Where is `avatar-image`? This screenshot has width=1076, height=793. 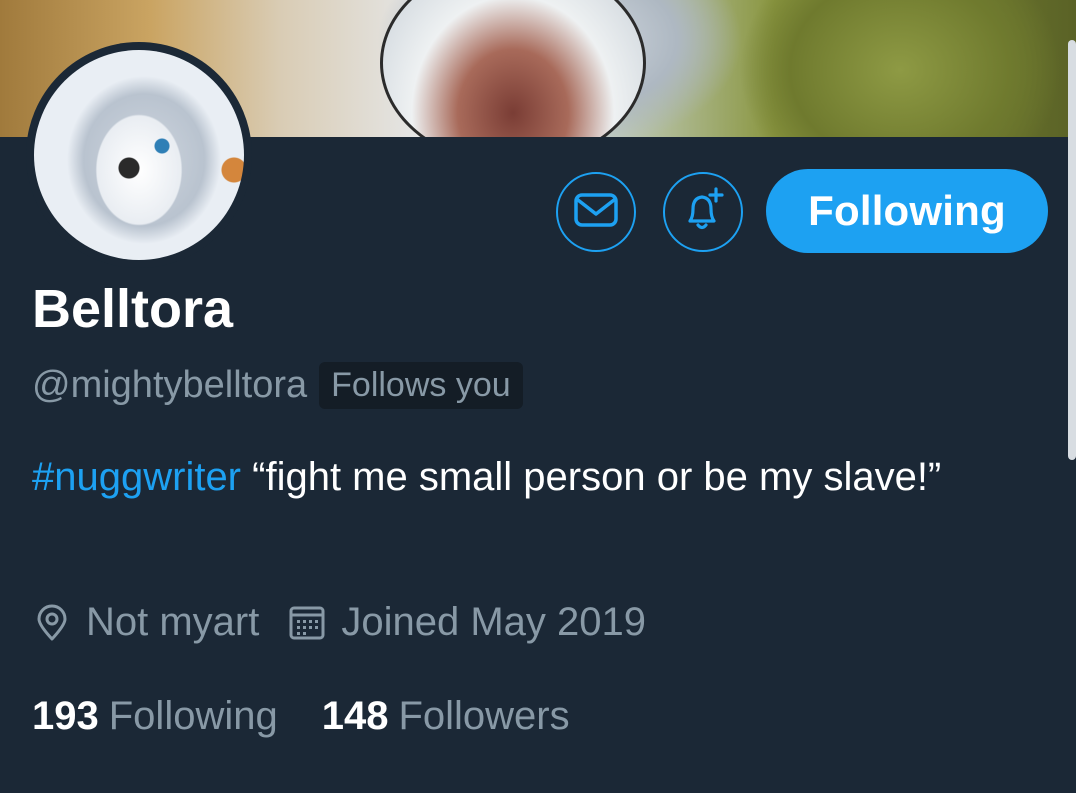
avatar-image is located at coordinates (139, 155).